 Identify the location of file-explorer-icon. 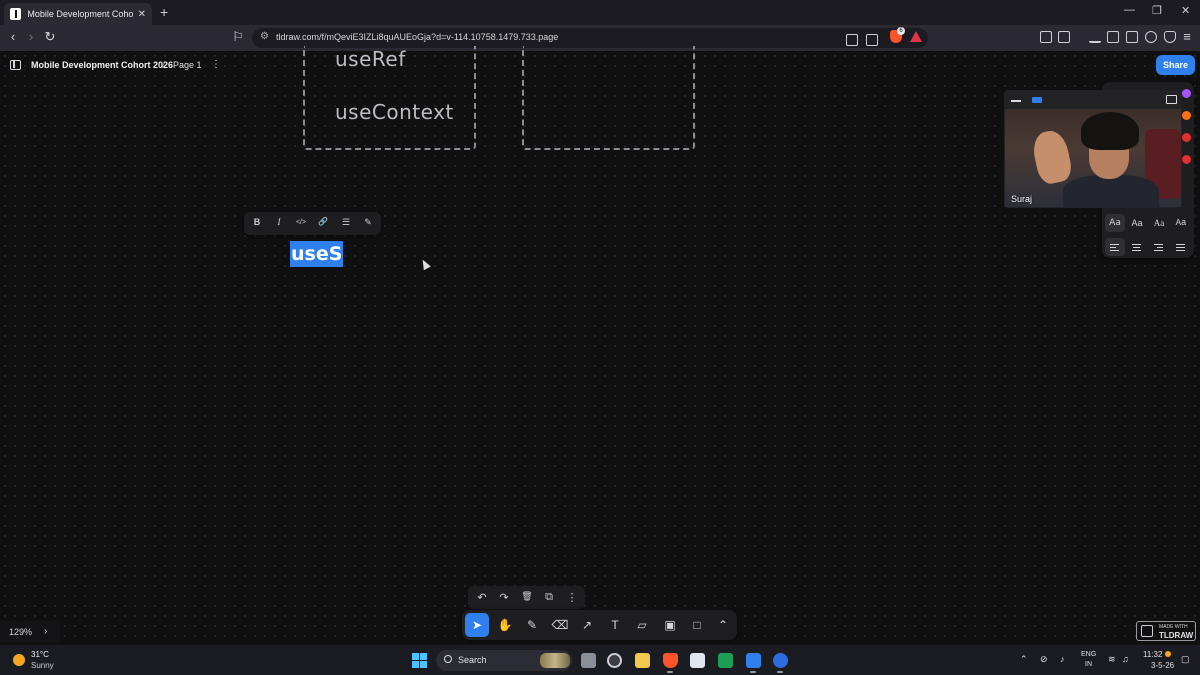
(642, 660).